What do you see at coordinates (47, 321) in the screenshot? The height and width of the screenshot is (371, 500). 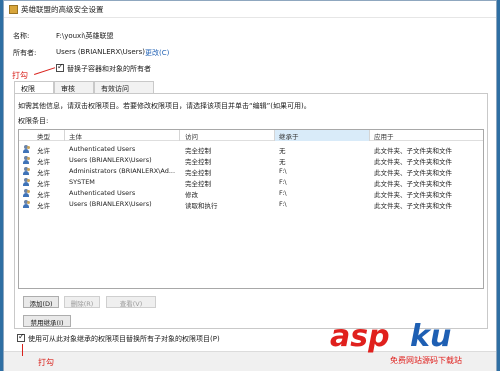 I see `disable-inheritance-button: 禁用继承(I)` at bounding box center [47, 321].